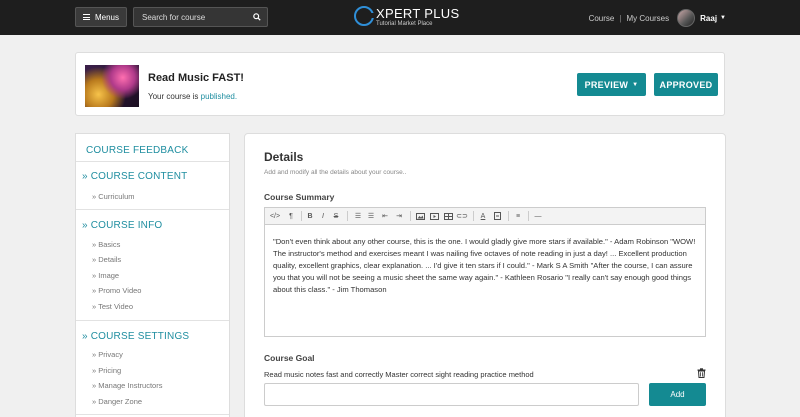 The height and width of the screenshot is (417, 800). Describe the element at coordinates (127, 385) in the screenshot. I see `sidebar-item-manage-instructors: » Manage Instructors` at that location.